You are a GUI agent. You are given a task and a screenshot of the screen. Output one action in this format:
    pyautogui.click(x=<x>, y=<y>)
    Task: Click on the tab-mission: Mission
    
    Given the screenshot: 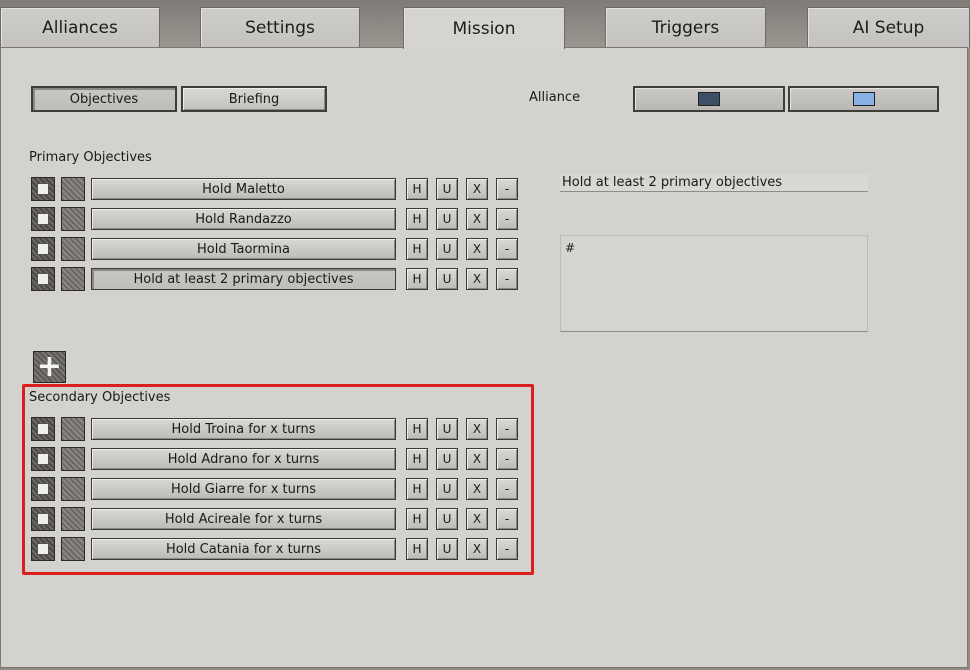 What is the action you would take?
    pyautogui.click(x=484, y=28)
    